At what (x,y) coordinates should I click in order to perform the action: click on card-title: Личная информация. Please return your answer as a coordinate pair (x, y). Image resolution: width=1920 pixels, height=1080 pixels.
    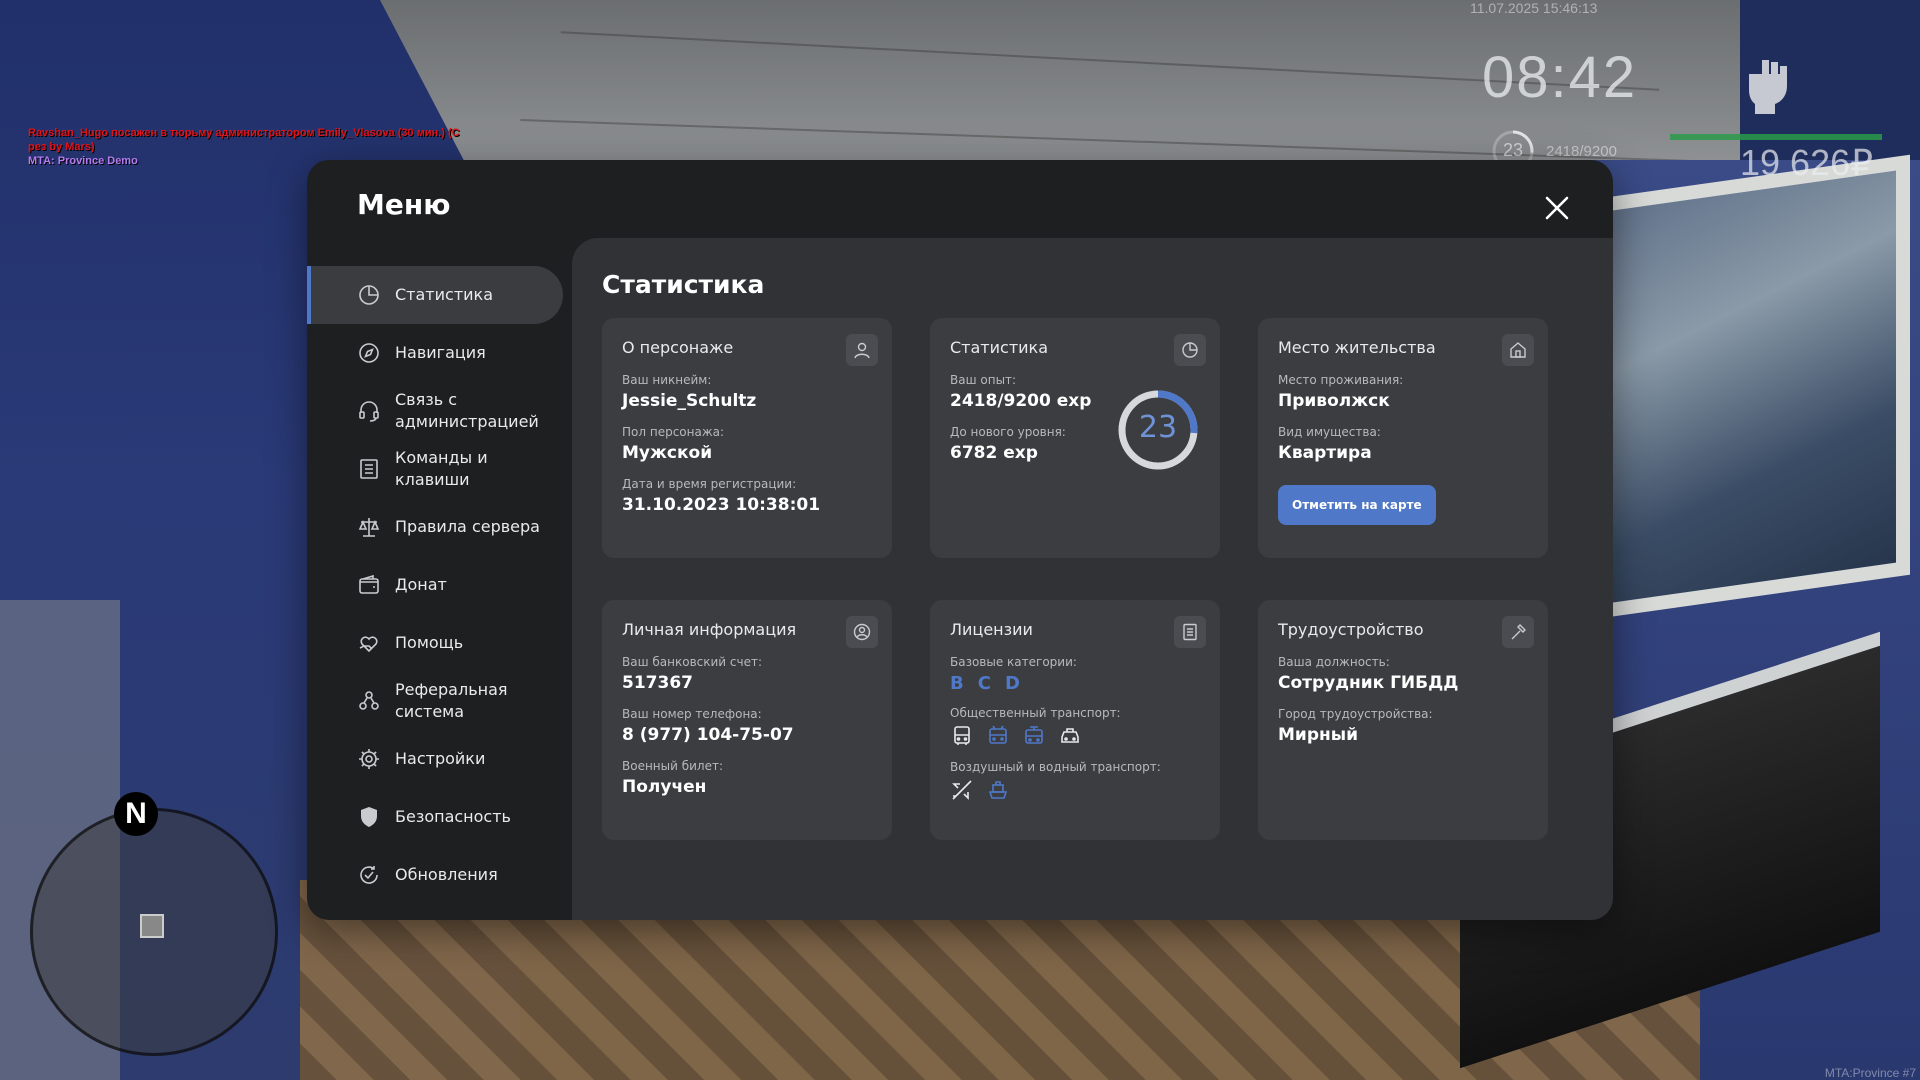
    Looking at the image, I should click on (709, 629).